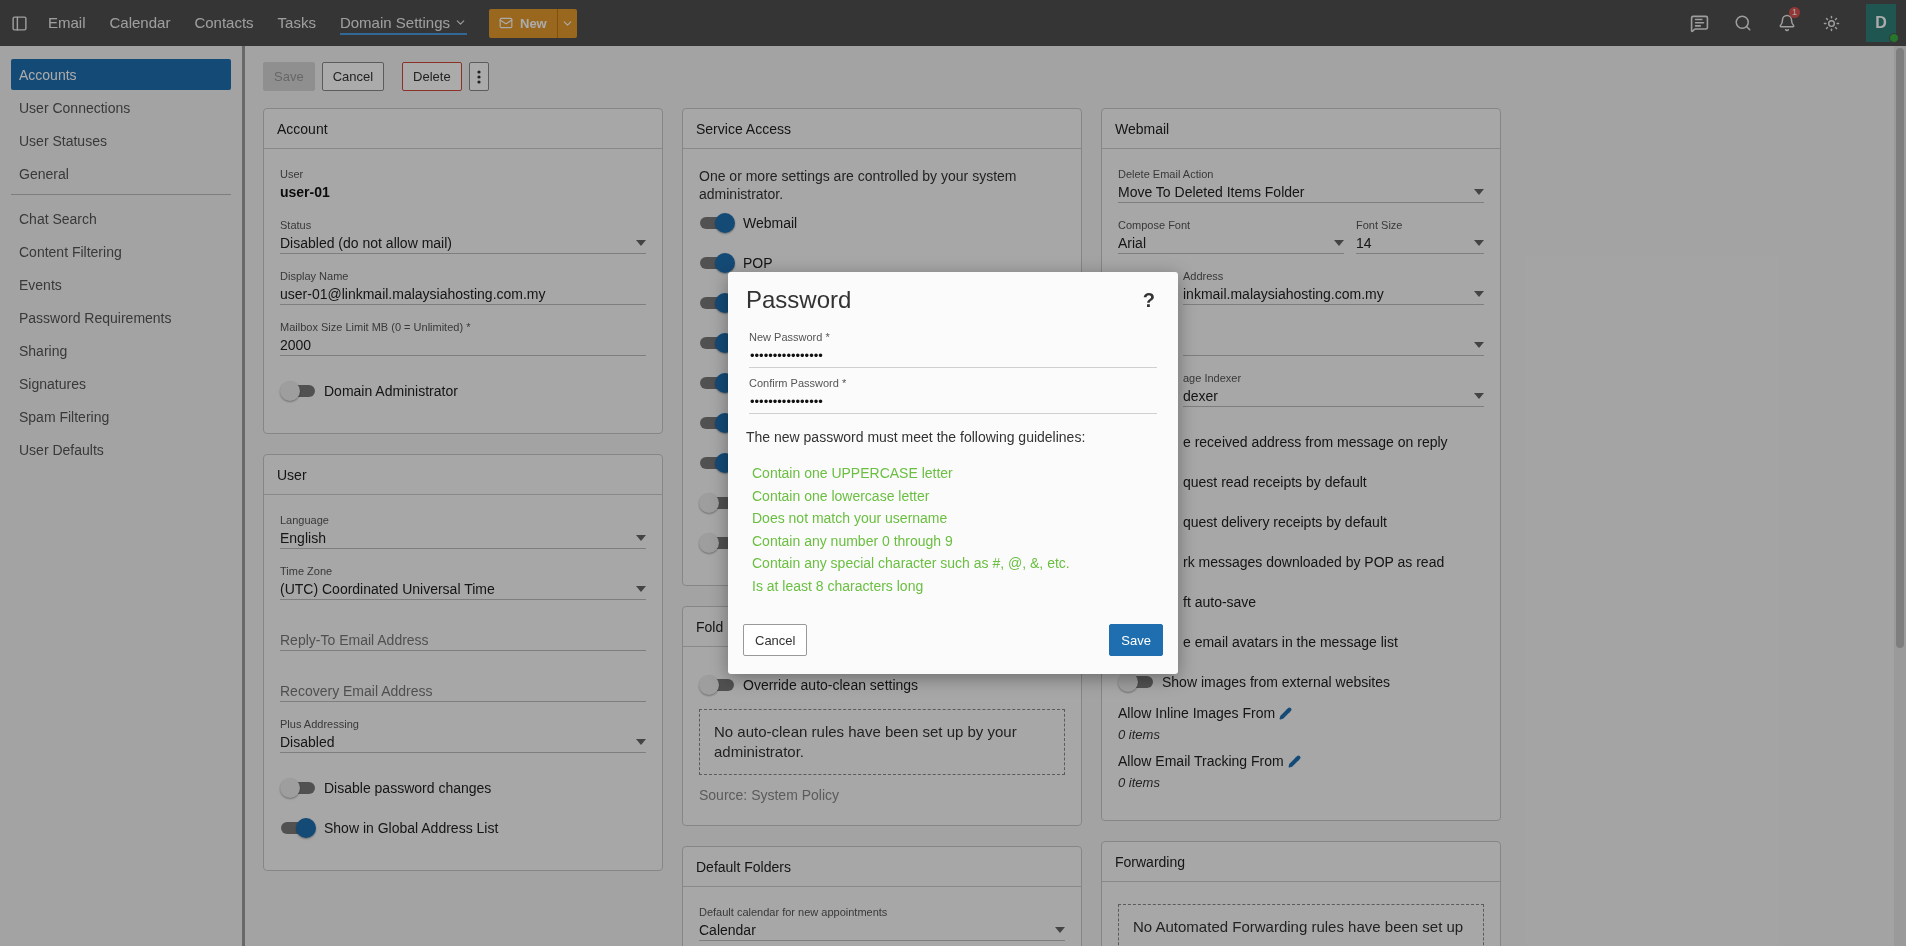 Image resolution: width=1906 pixels, height=946 pixels. Describe the element at coordinates (1900, 496) in the screenshot. I see `scrollbar` at that location.